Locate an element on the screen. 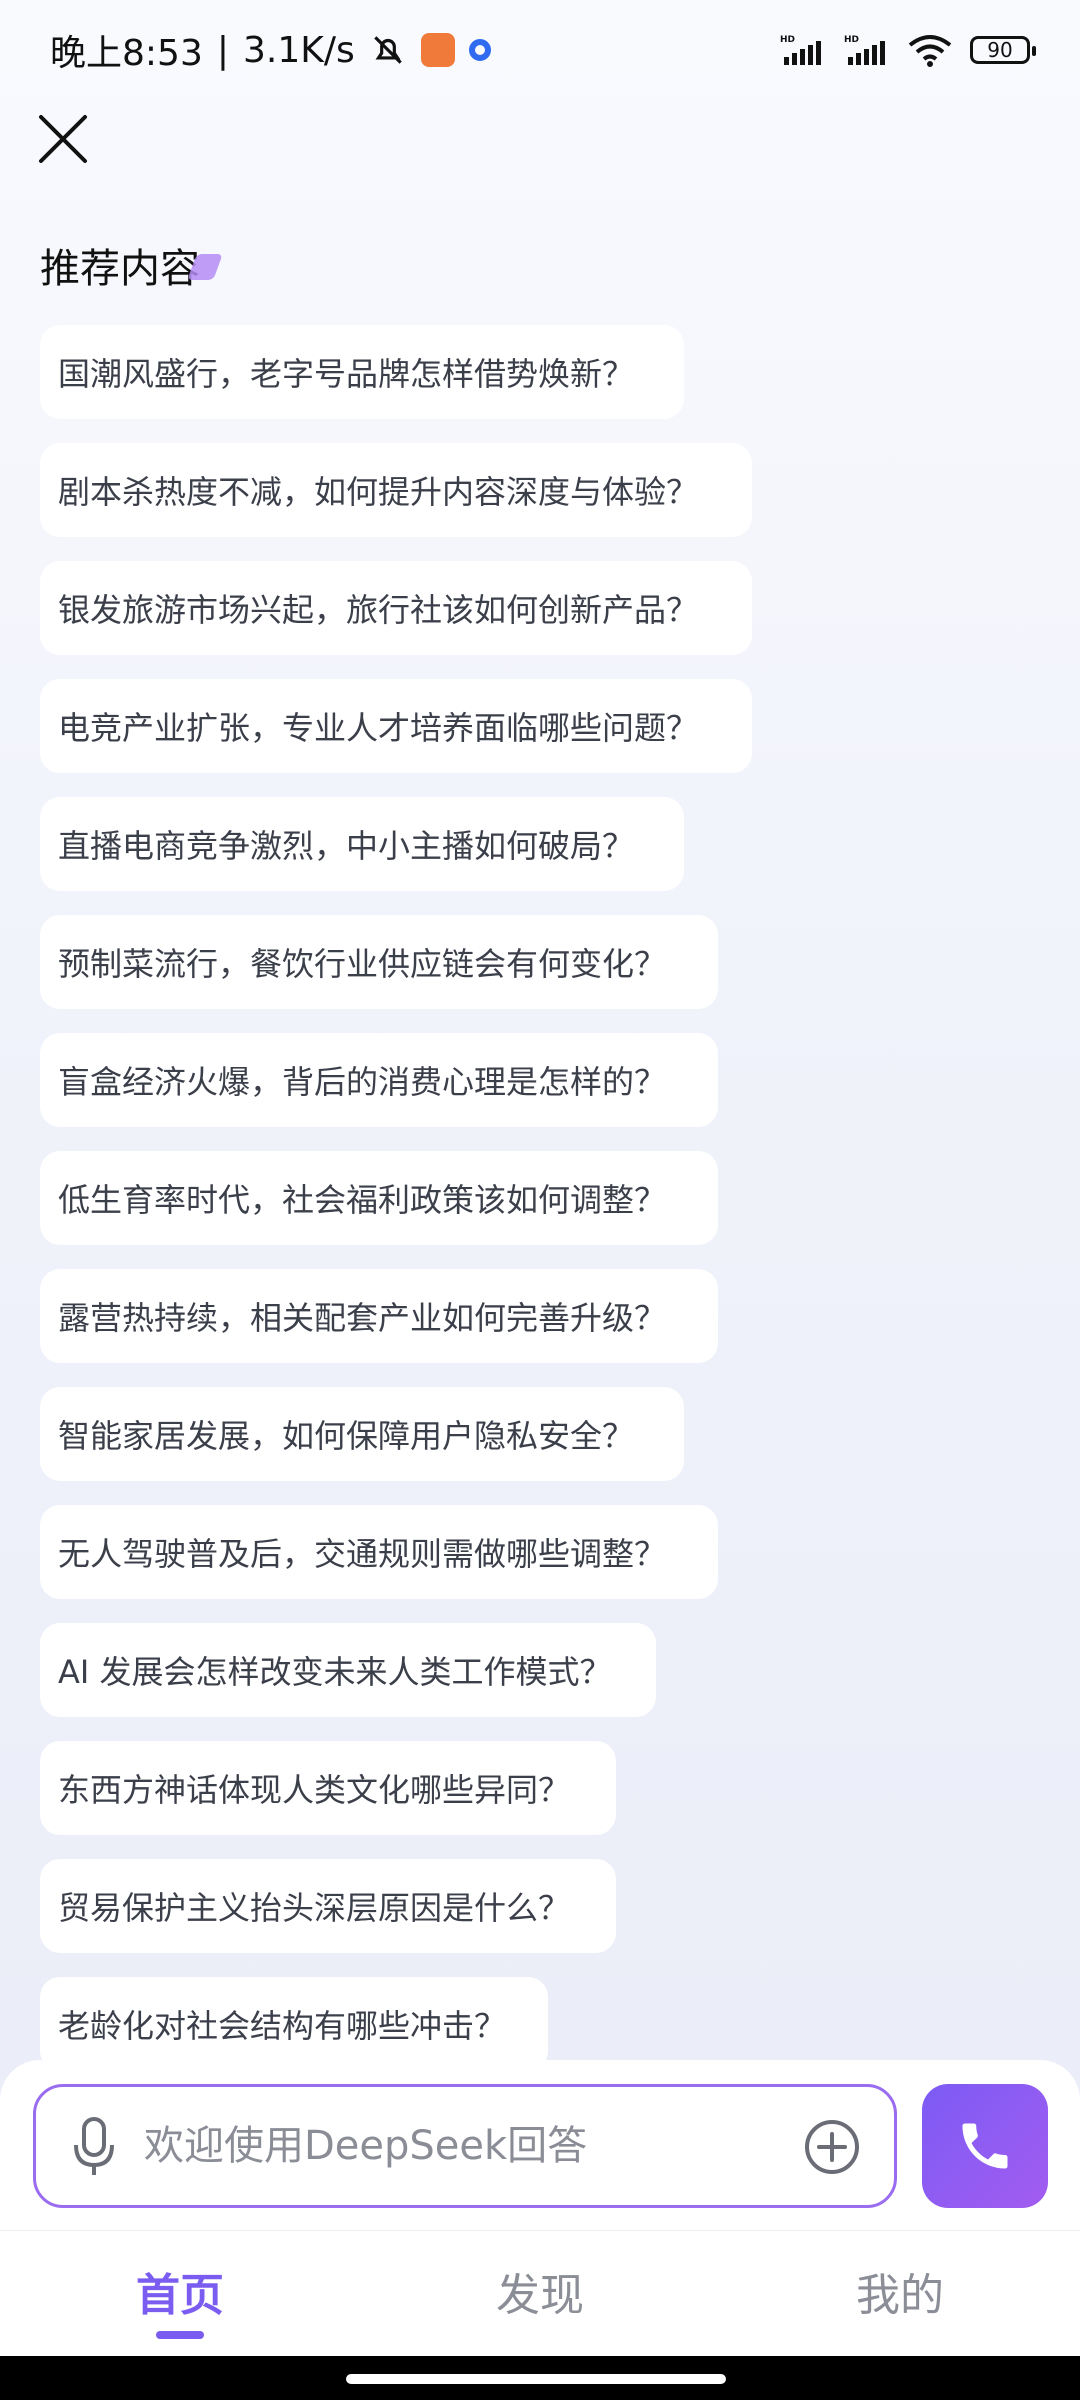 Image resolution: width=1080 pixels, height=2400 pixels. suggestion-text: 低生育率时代，社会福利政策该如何调整？ is located at coordinates (362, 1200).